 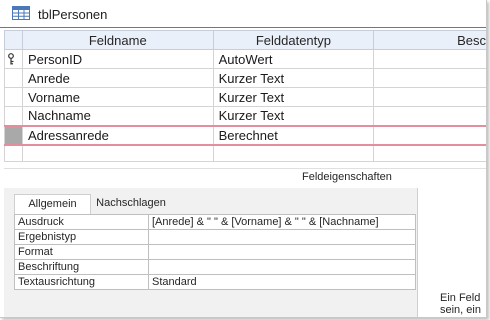 What do you see at coordinates (282, 282) in the screenshot?
I see `property-value-input: Standard` at bounding box center [282, 282].